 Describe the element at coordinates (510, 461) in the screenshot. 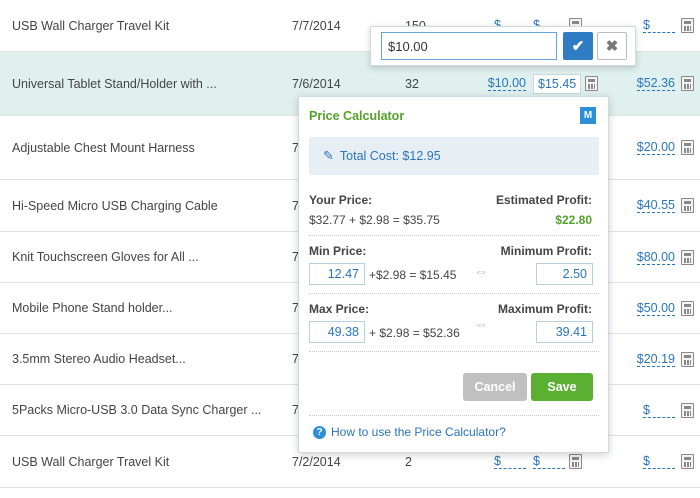

I see `cost-value: $` at that location.